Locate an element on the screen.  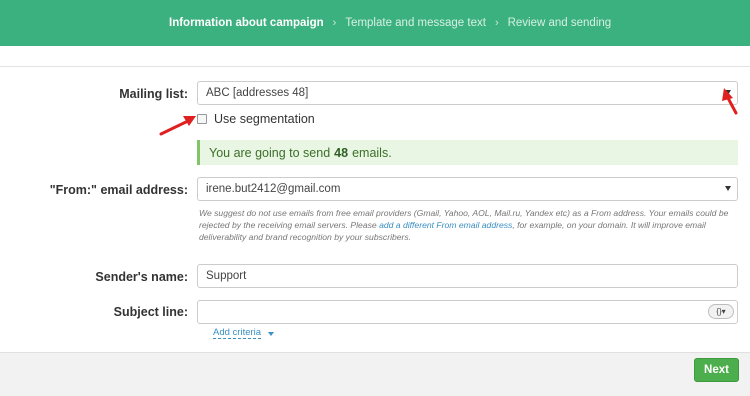
from-address-value: irene.but2412@gmail.com is located at coordinates (273, 189).